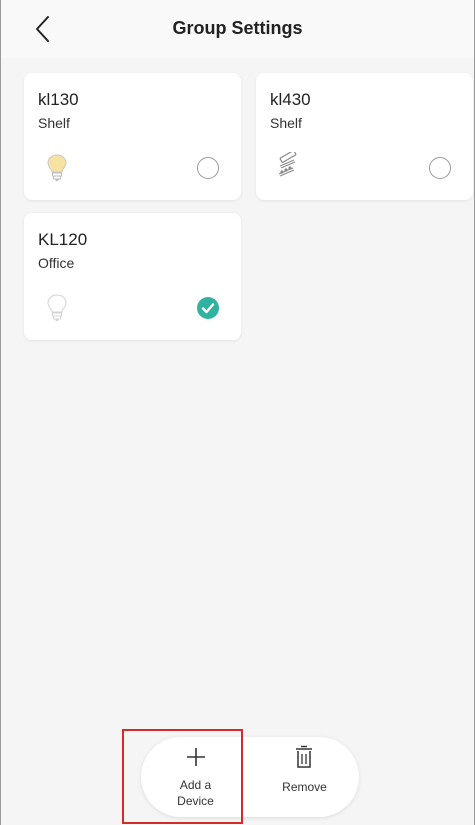 This screenshot has width=475, height=825. What do you see at coordinates (132, 276) in the screenshot?
I see `device-card-kl120: KL120 Office` at bounding box center [132, 276].